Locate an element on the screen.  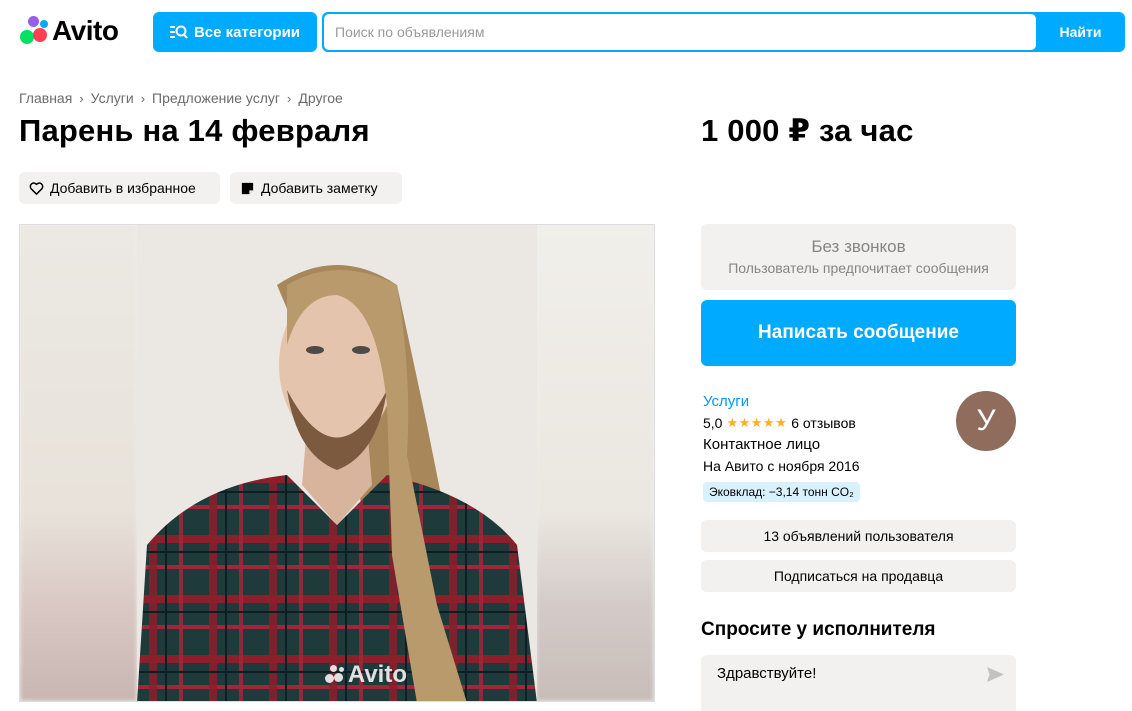
seller-name-link: Услуги is located at coordinates (726, 401).